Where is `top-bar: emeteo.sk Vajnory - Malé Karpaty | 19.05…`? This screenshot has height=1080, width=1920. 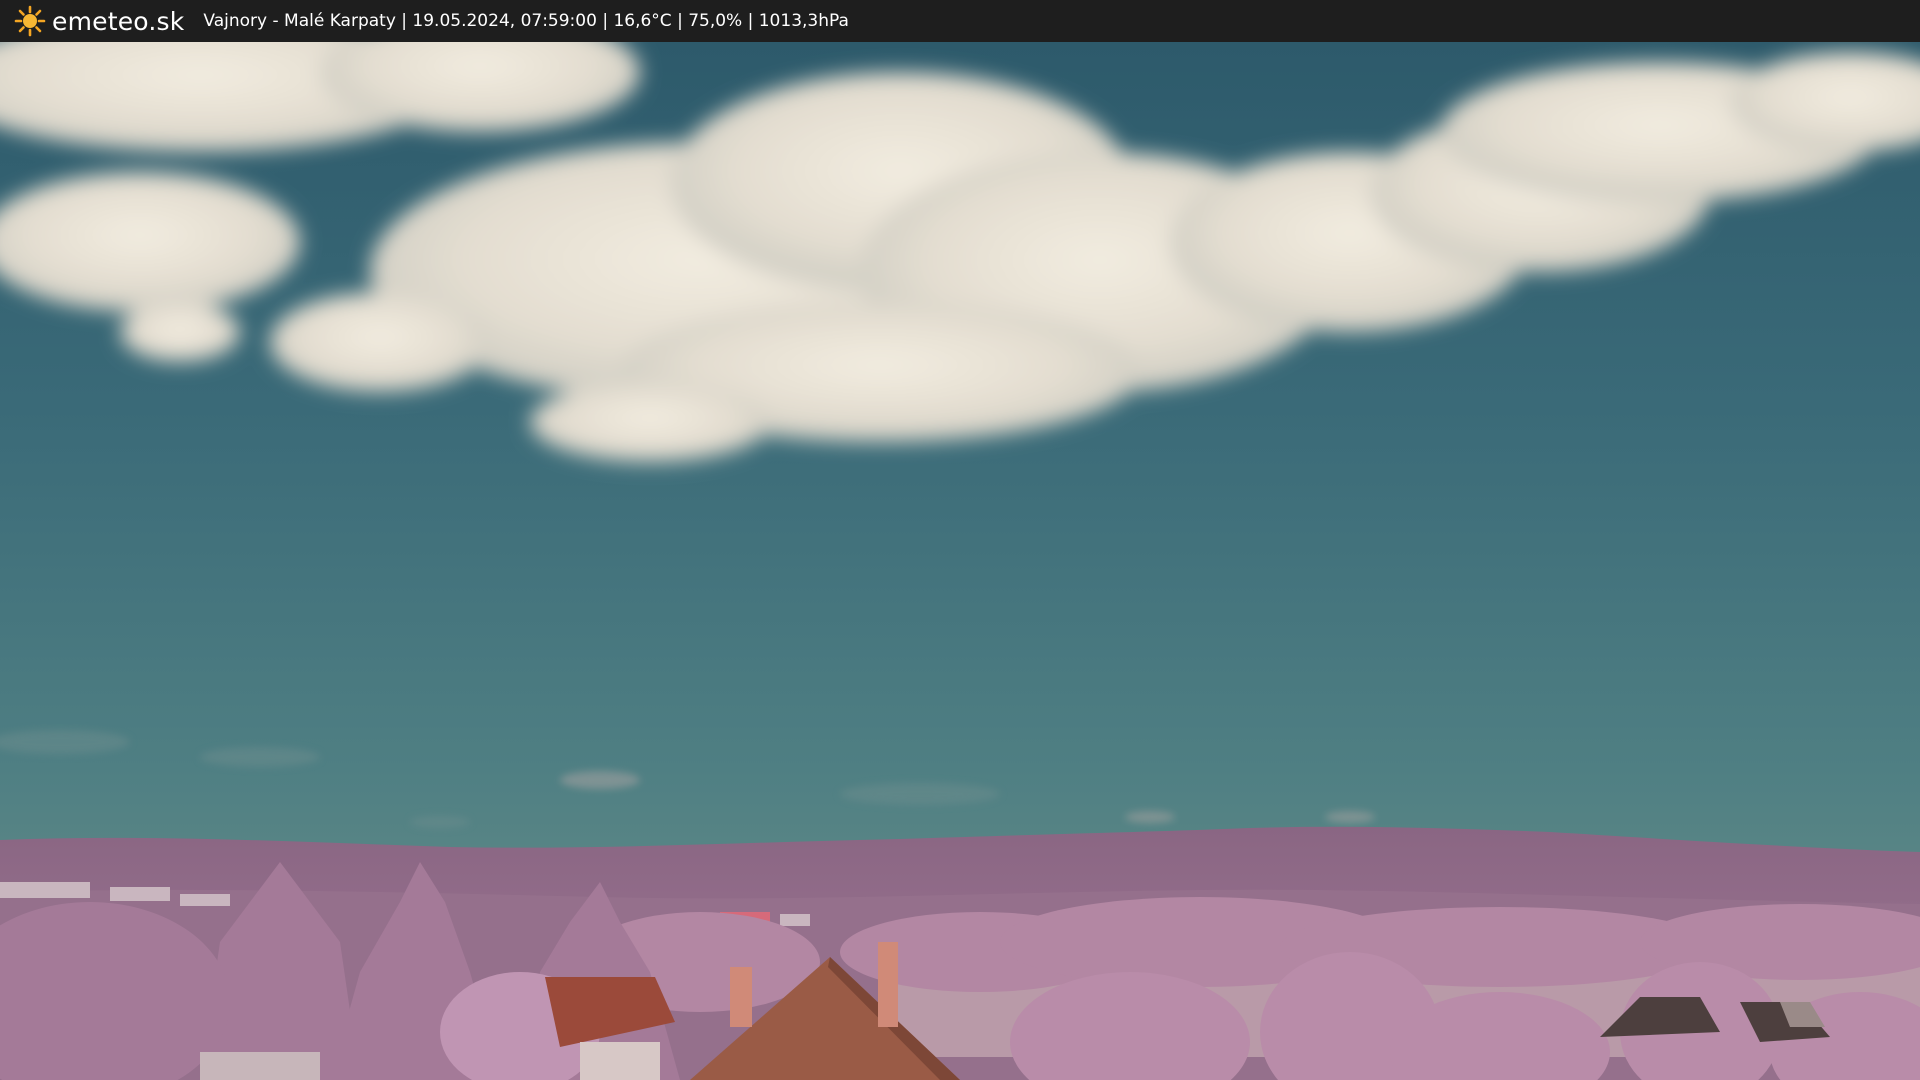
top-bar: emeteo.sk Vajnory - Malé Karpaty | 19.05… is located at coordinates (960, 21).